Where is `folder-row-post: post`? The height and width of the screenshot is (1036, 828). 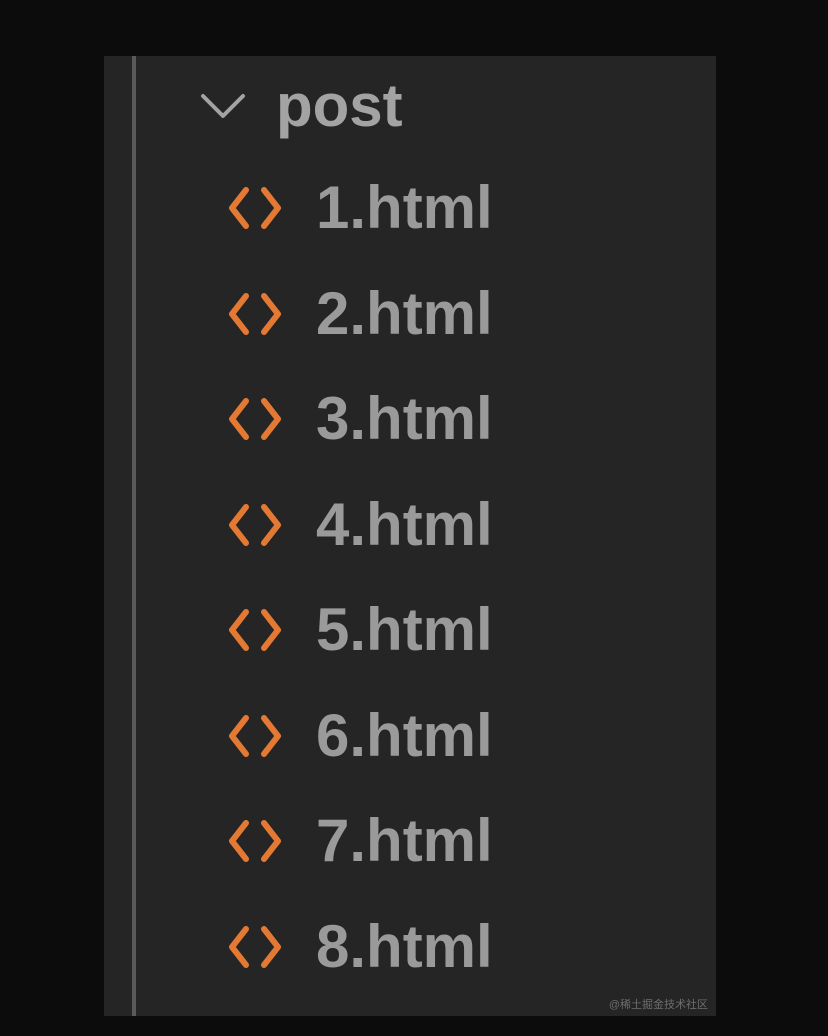
folder-row-post: post is located at coordinates (410, 106).